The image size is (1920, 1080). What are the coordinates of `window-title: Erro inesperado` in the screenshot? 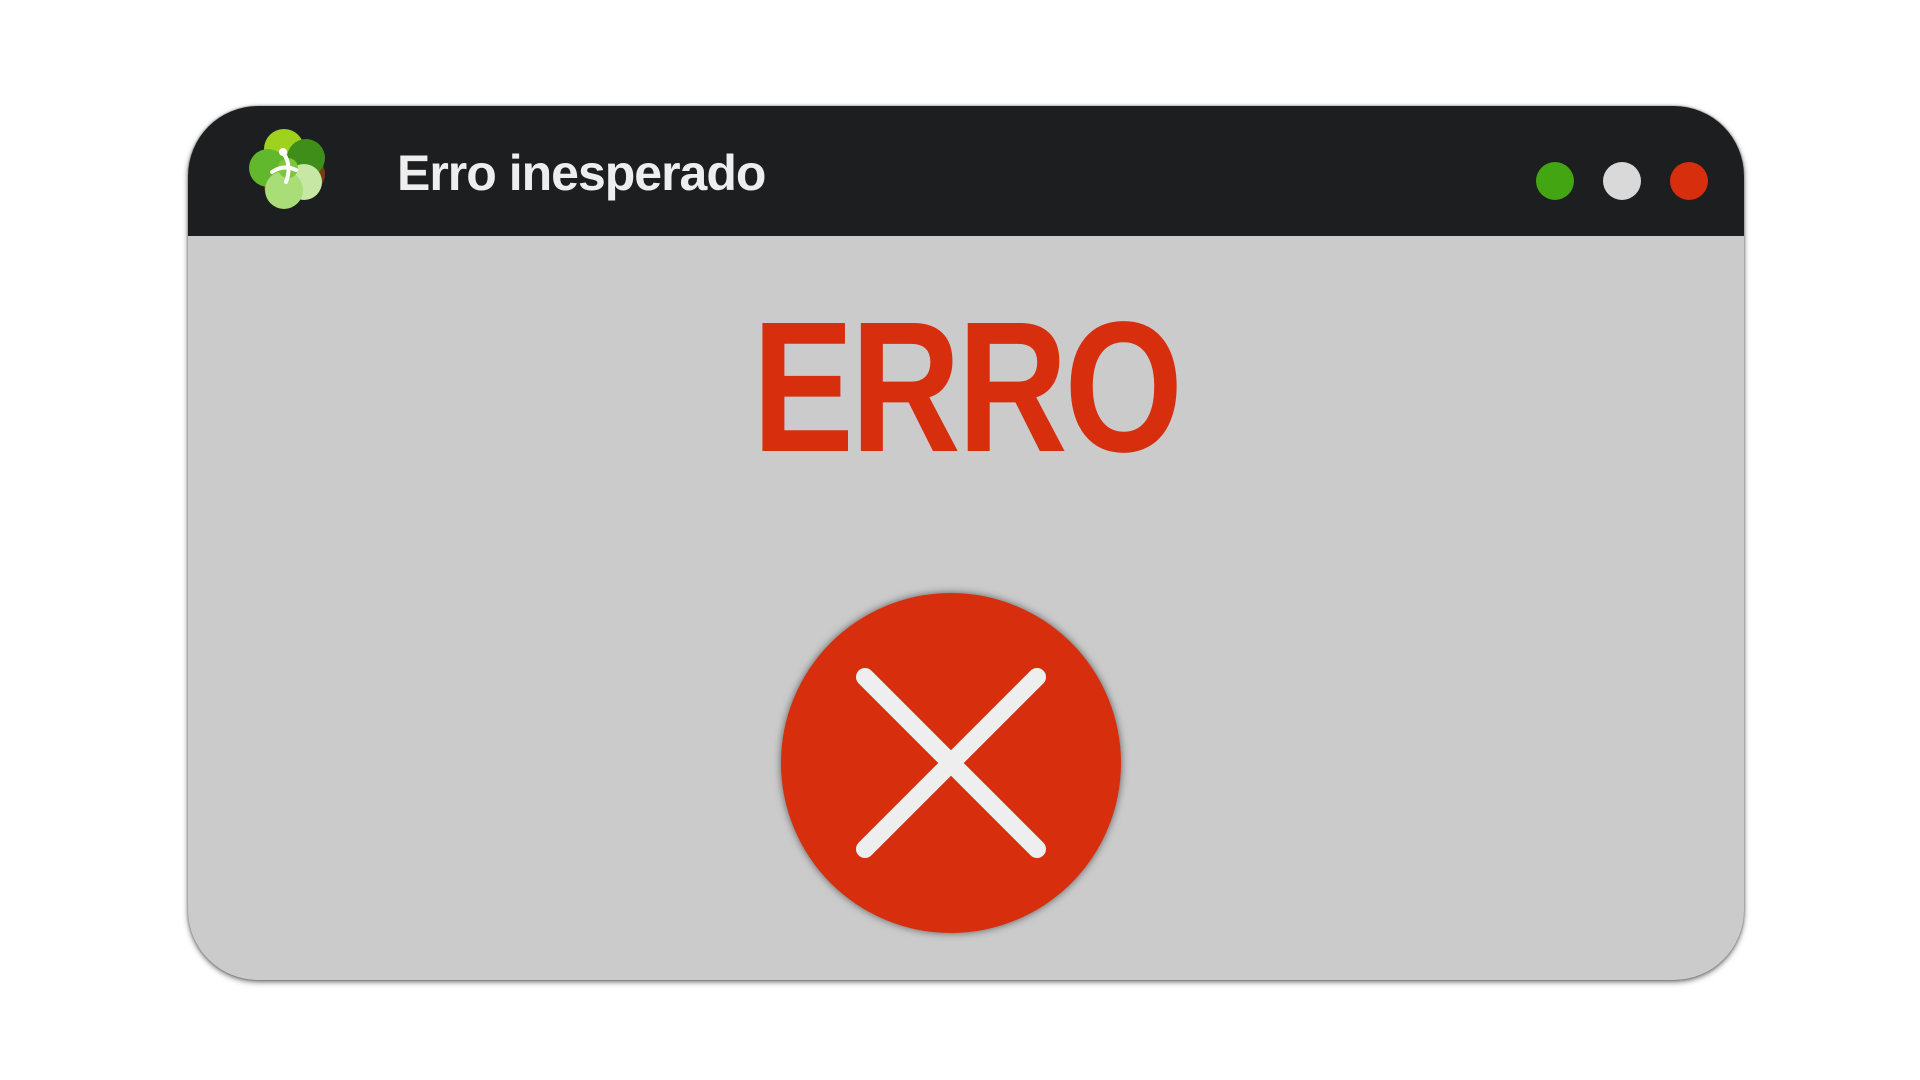 It's located at (581, 173).